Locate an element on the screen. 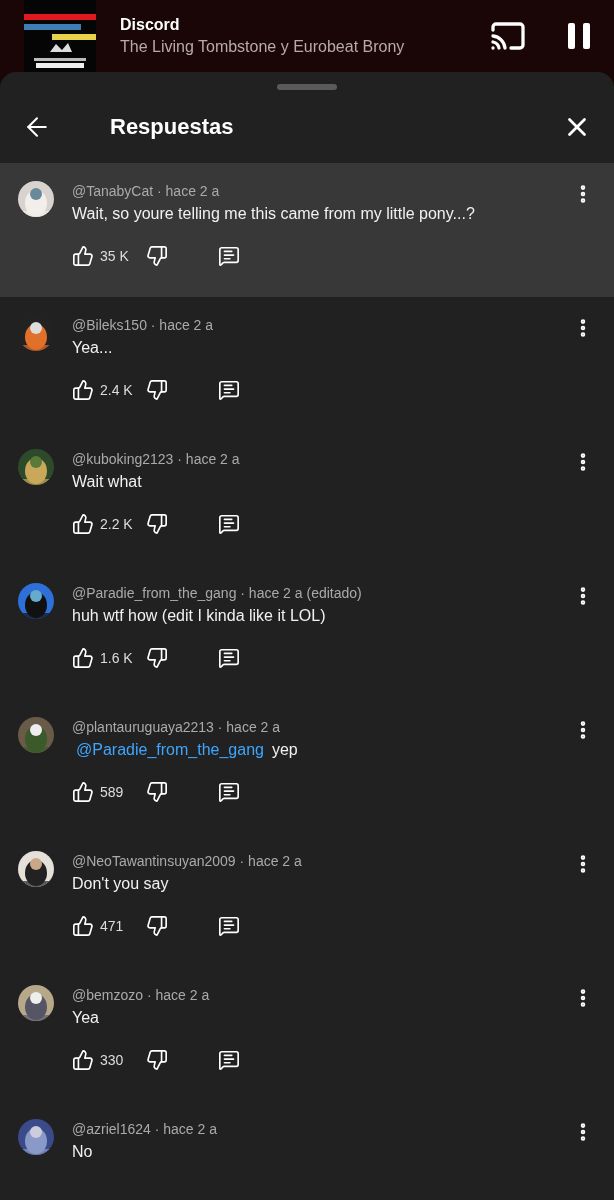 The height and width of the screenshot is (1200, 614). like-count: 2.4 K is located at coordinates (117, 390).